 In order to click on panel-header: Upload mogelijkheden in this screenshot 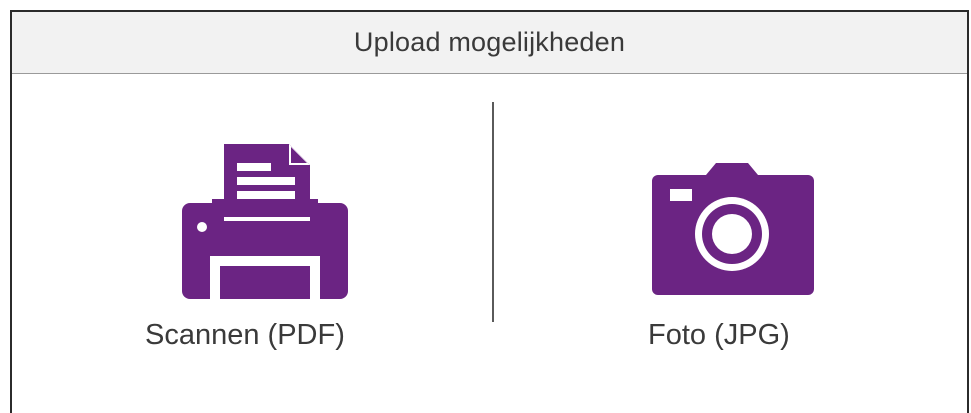, I will do `click(489, 43)`.